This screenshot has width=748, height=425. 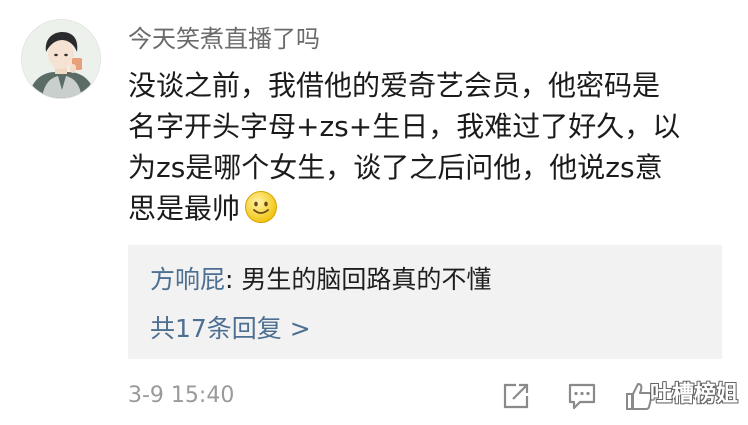 I want to click on watermark-text: 吐槽榜姐, so click(x=694, y=394).